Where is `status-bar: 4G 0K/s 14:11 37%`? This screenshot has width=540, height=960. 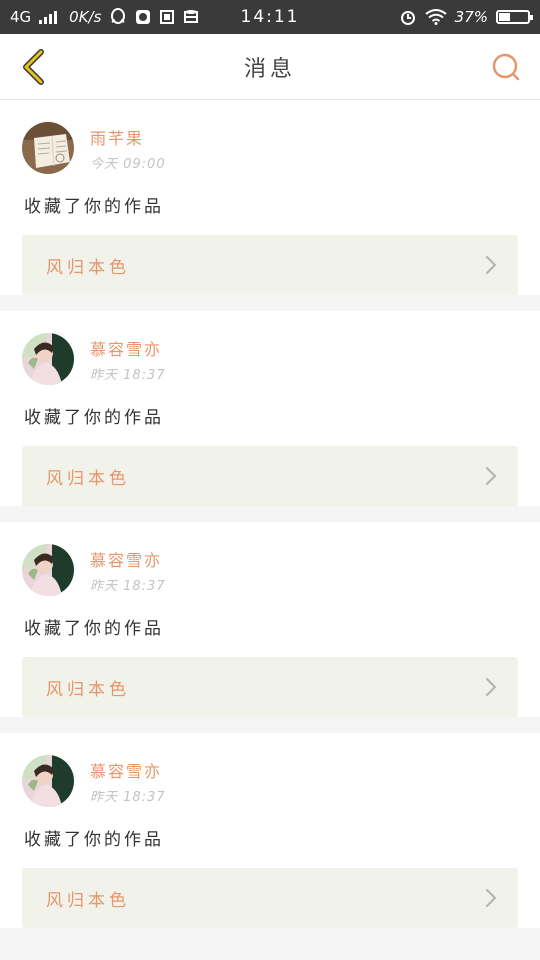 status-bar: 4G 0K/s 14:11 37% is located at coordinates (270, 17).